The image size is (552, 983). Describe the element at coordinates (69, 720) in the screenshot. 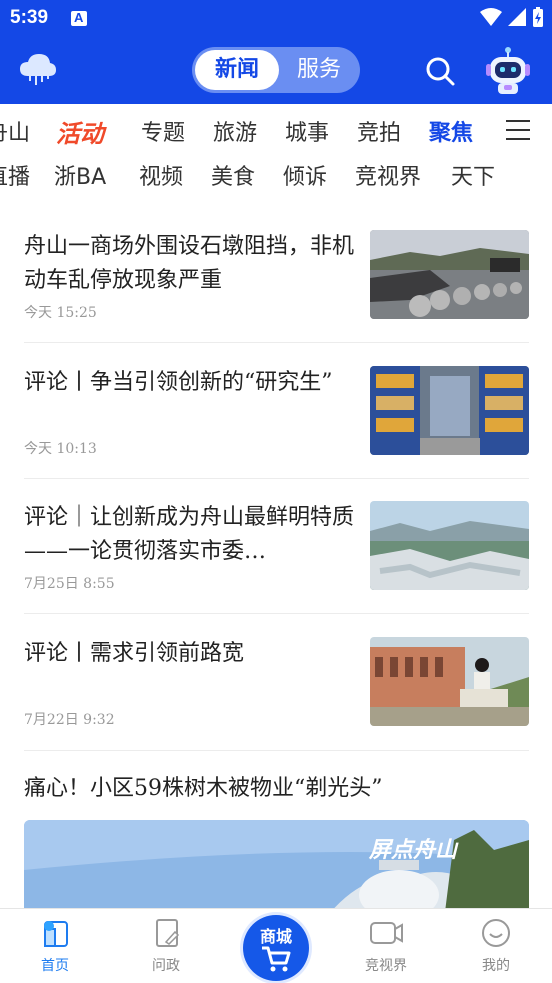

I see `news-time: 7月22日 9:32` at that location.